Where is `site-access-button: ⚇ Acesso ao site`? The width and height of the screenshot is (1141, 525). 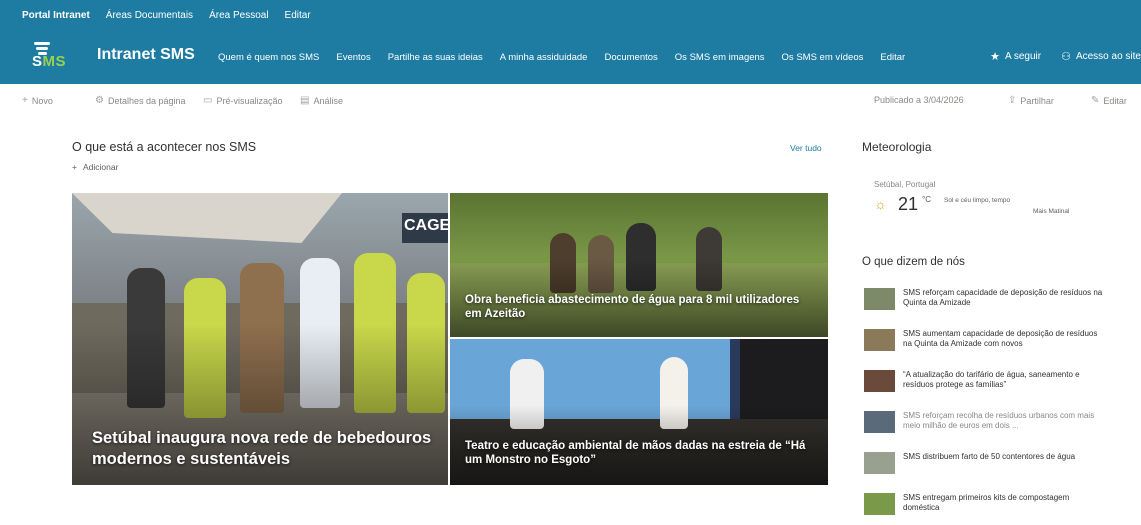
site-access-button: ⚇ Acesso ao site is located at coordinates (1101, 56).